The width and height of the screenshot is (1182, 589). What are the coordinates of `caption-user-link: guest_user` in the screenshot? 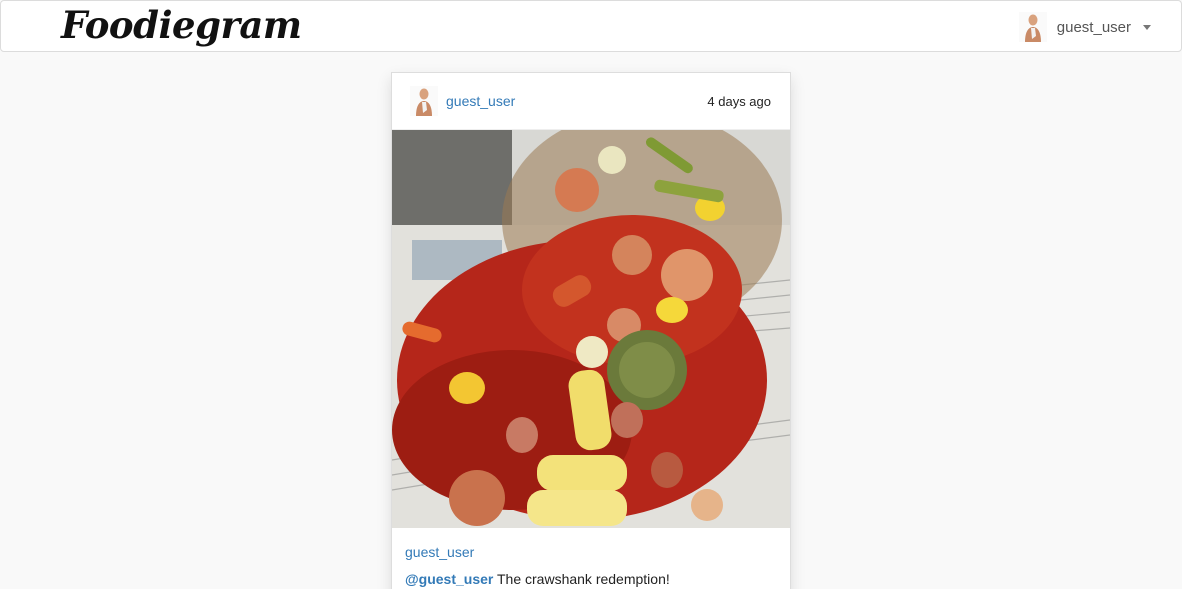 It's located at (590, 552).